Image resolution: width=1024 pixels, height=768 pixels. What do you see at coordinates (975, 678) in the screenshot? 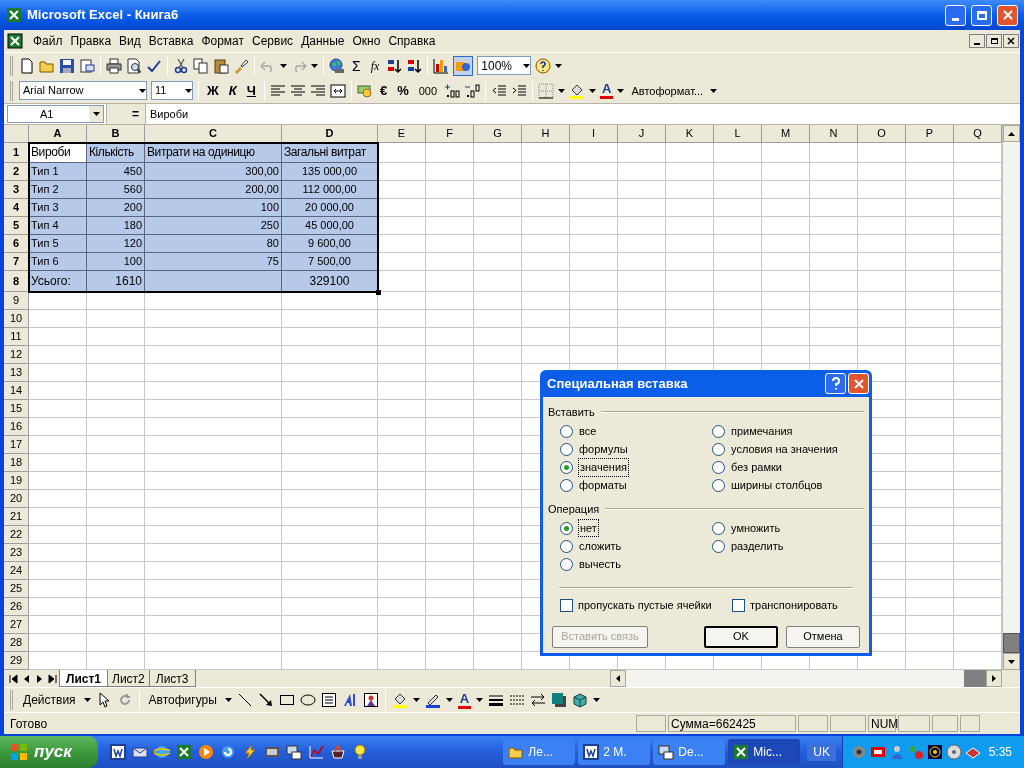
I see `scroll-thumb` at bounding box center [975, 678].